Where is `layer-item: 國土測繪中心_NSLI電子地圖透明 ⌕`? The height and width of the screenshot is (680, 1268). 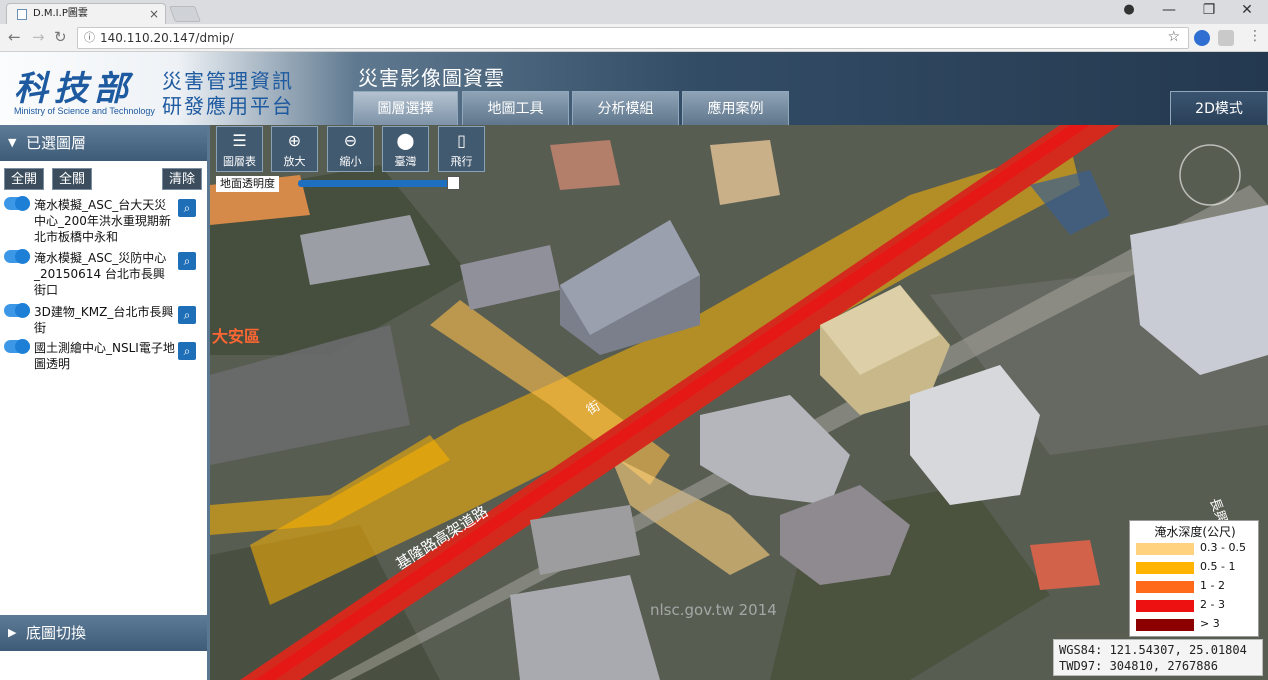
layer-item: 國土測繪中心_NSLI電子地圖透明 ⌕ is located at coordinates (104, 356).